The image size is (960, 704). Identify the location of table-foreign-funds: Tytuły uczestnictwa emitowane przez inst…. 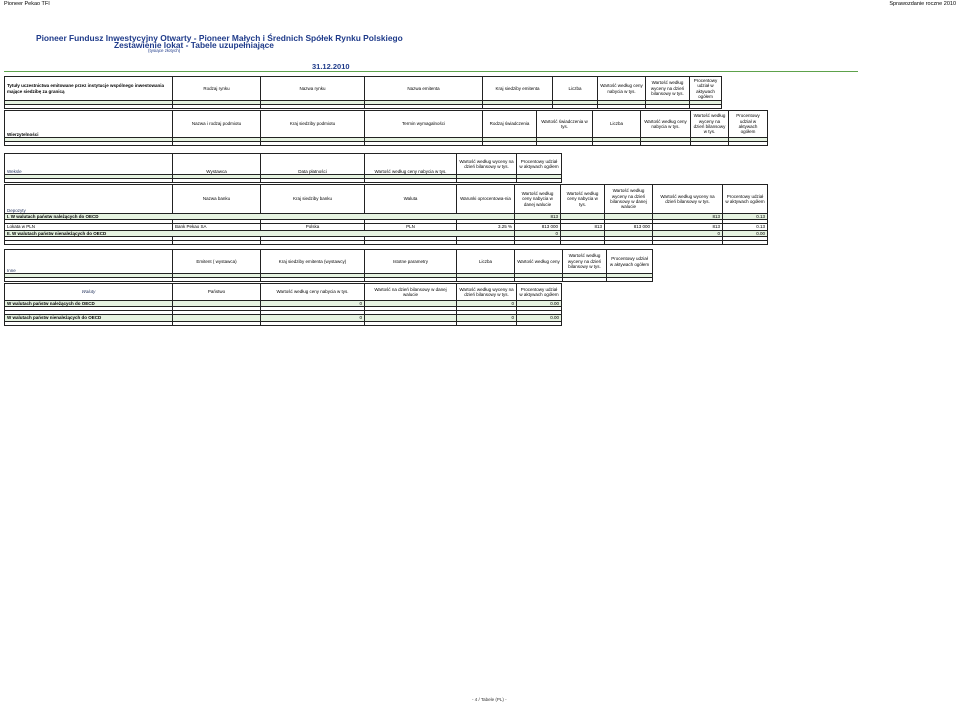
(363, 92).